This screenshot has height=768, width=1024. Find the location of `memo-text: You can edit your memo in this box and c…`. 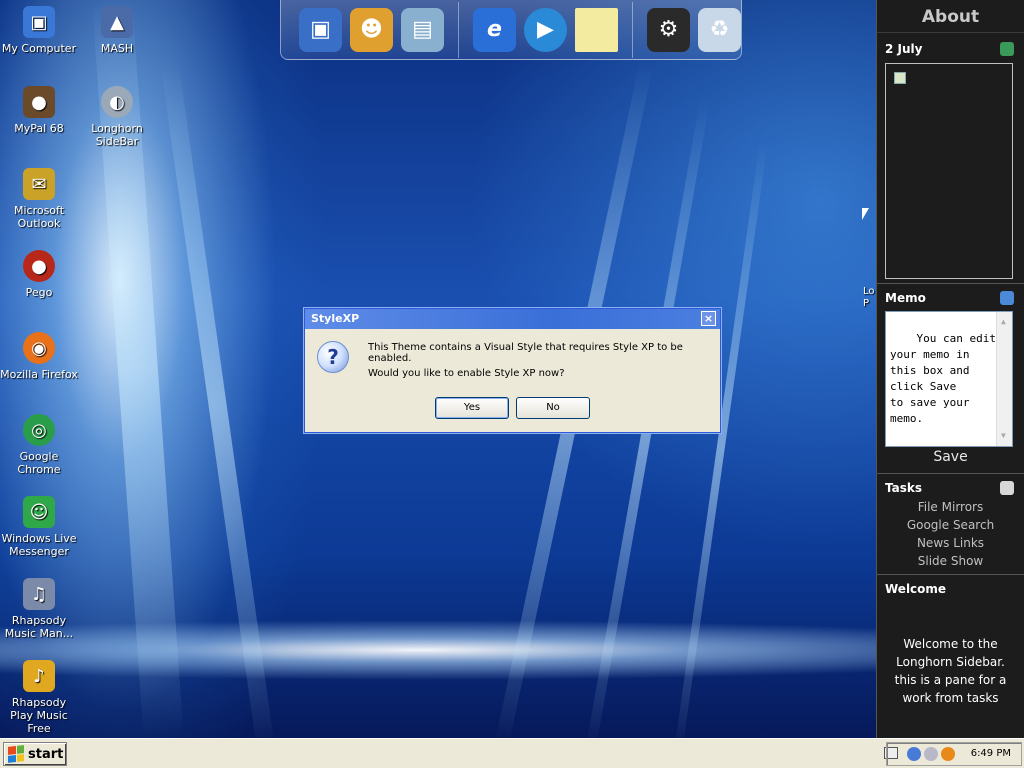

memo-text: You can edit your memo in this box and c… is located at coordinates (943, 378).